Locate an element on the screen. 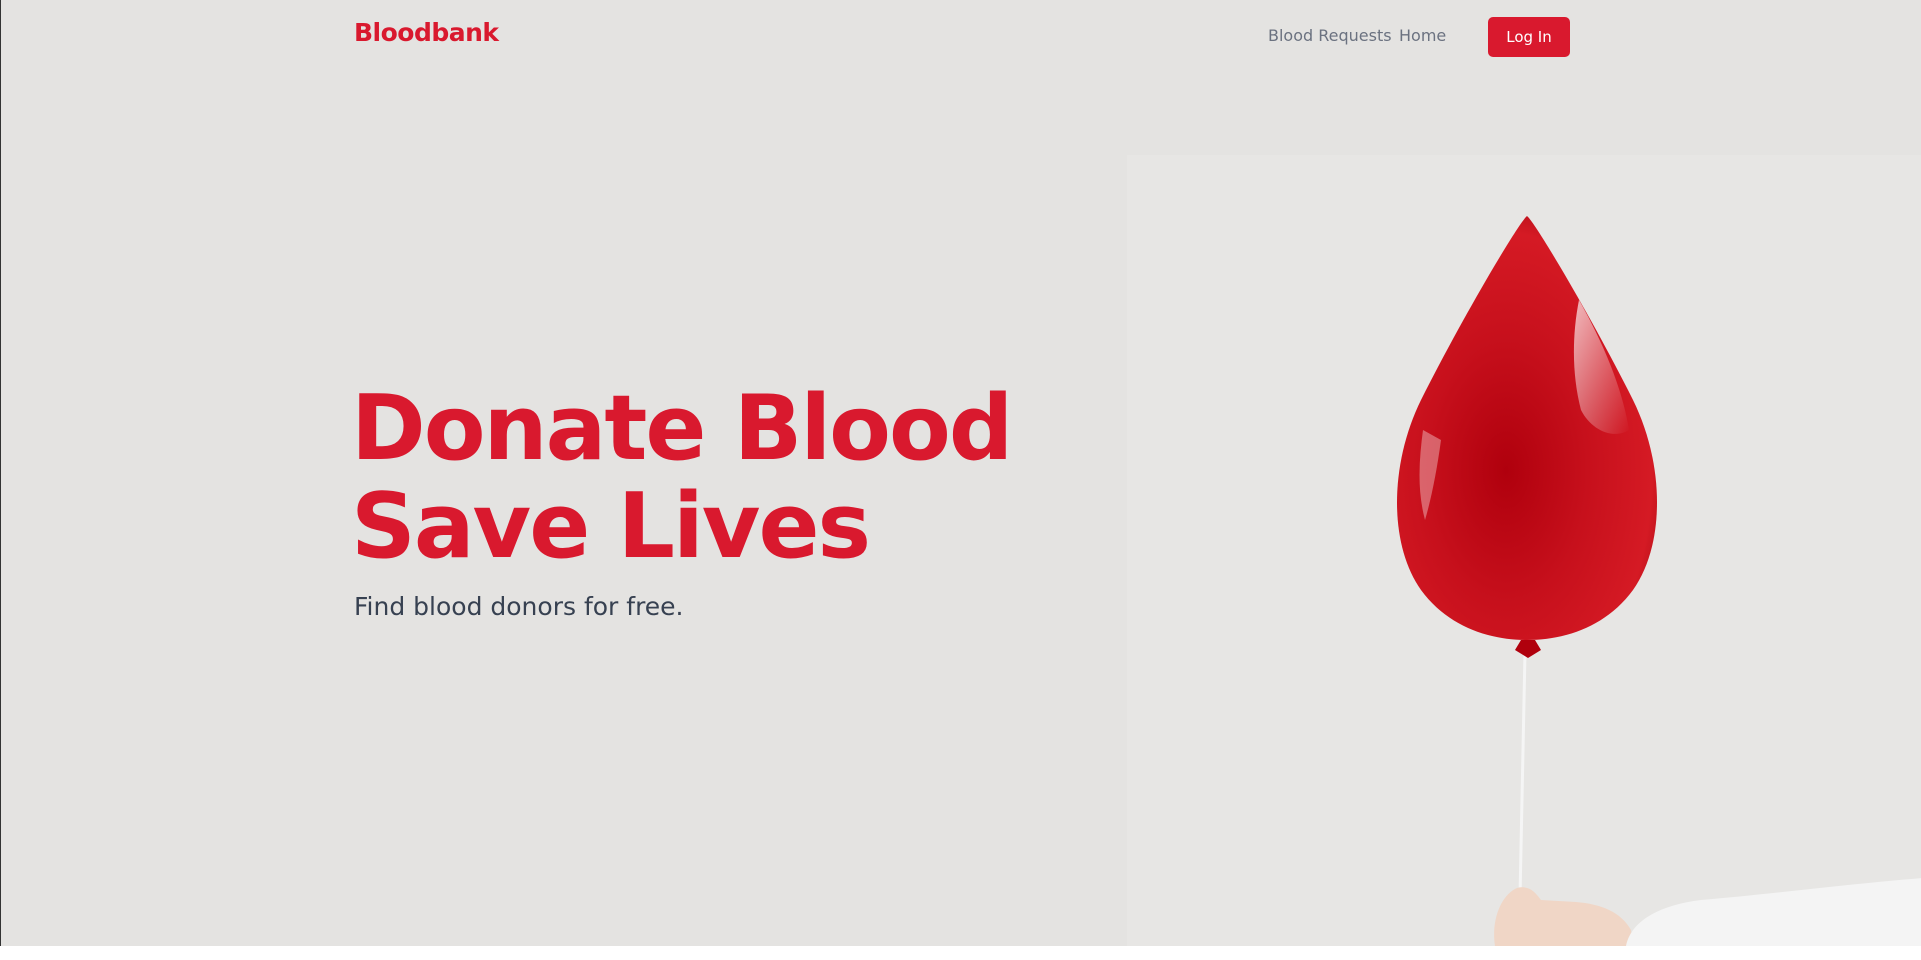 This screenshot has width=1921, height=960. hero-headline-line-1: Donate Blood is located at coordinates (682, 428).